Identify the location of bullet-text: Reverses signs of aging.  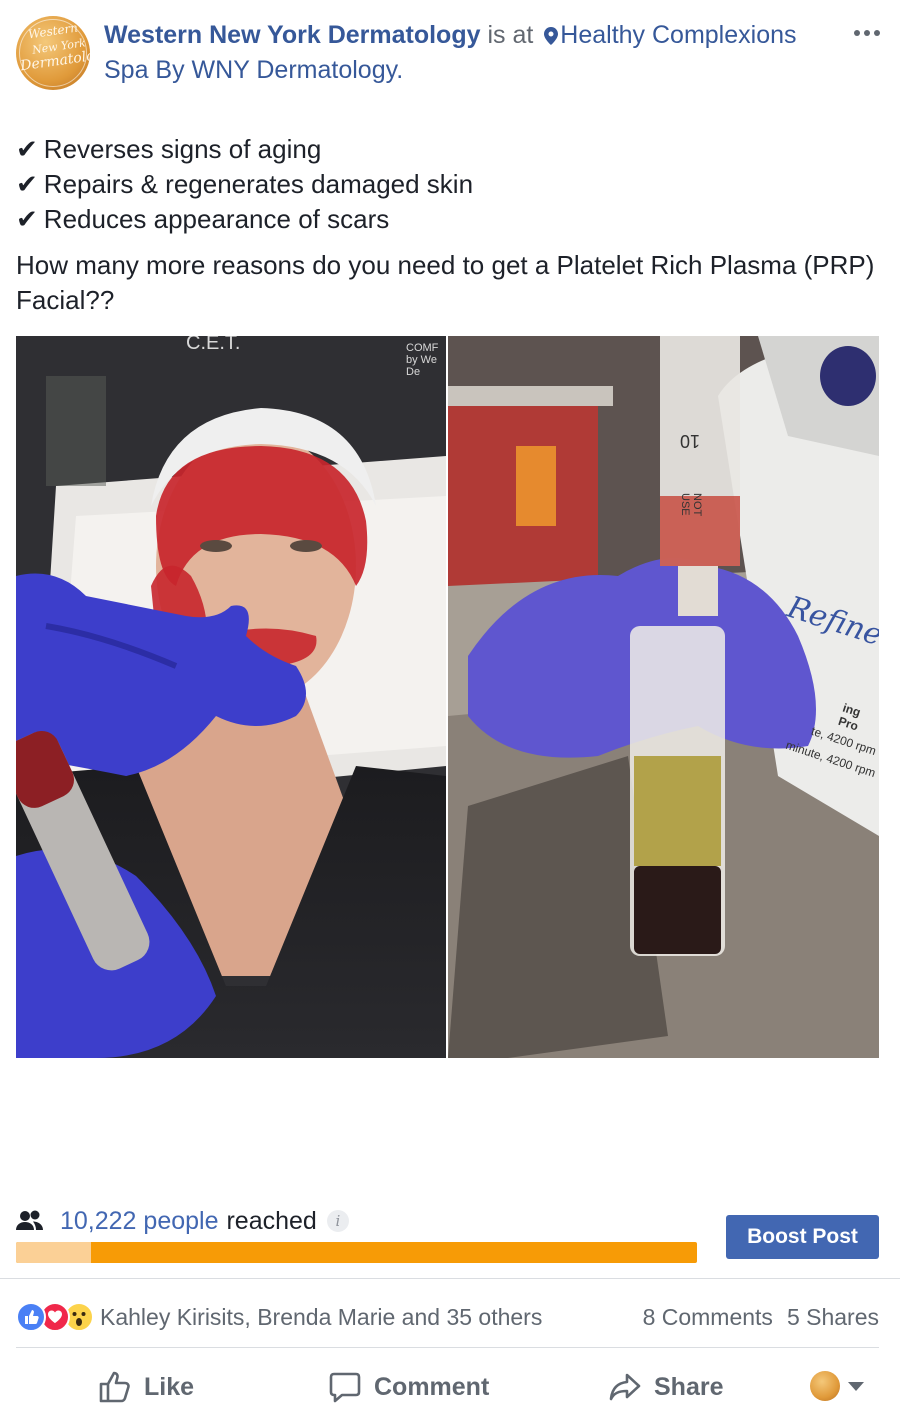
(182, 149).